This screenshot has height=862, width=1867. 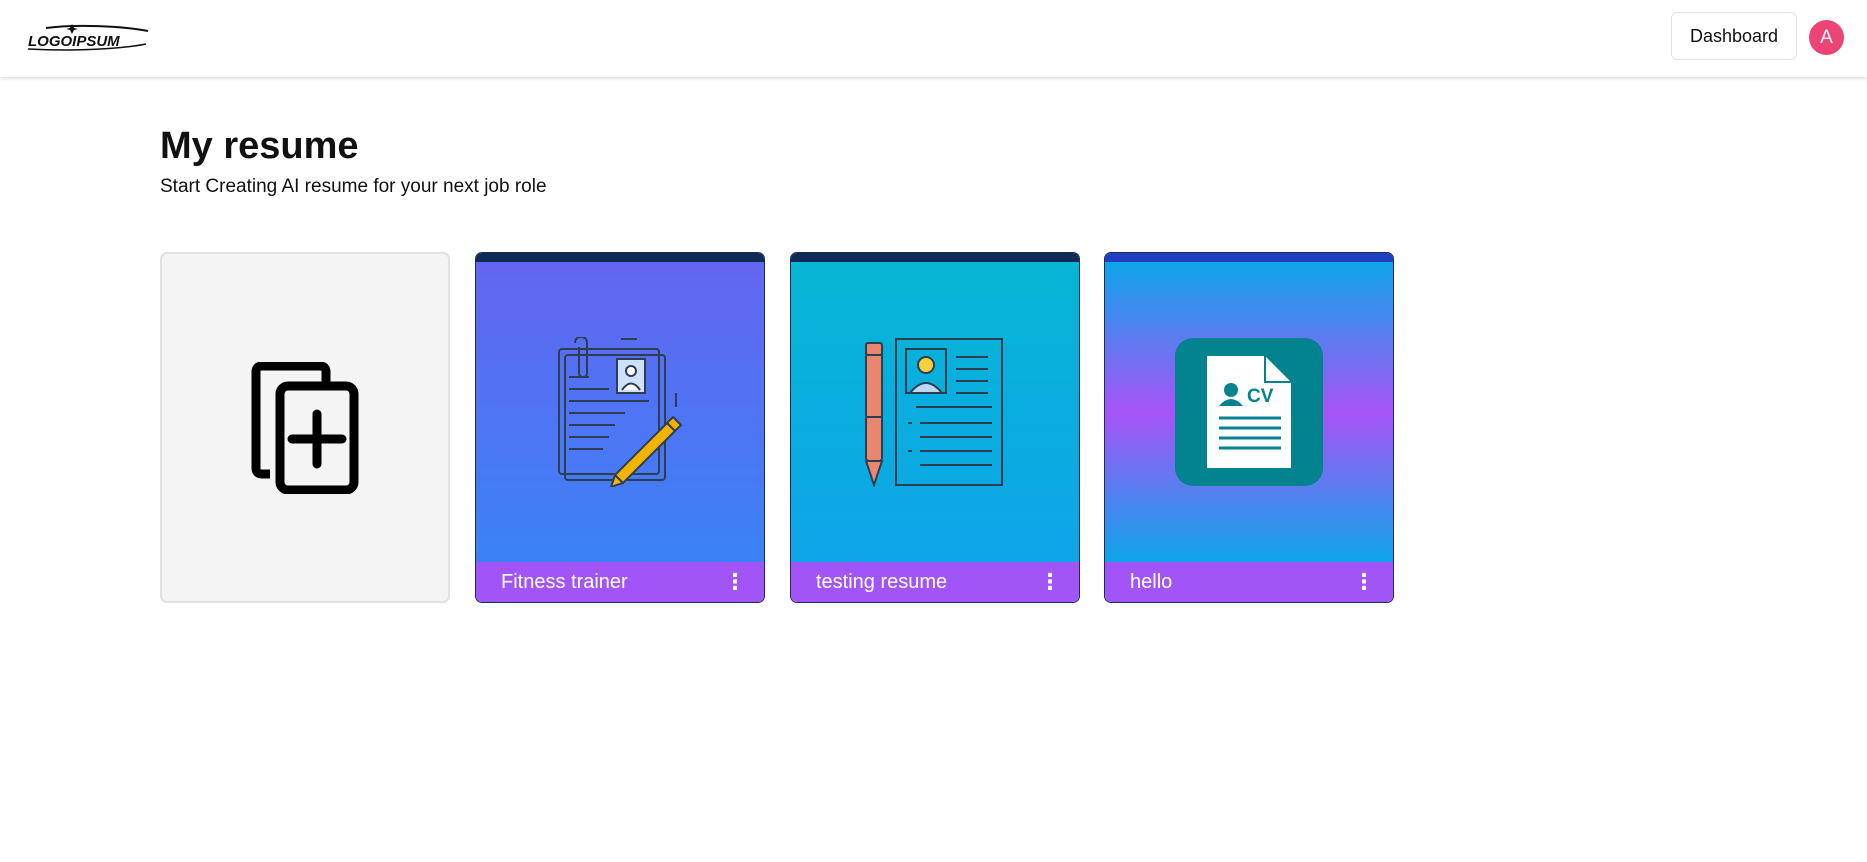 I want to click on card-footer: Fitness trainer ⋮, so click(x=620, y=582).